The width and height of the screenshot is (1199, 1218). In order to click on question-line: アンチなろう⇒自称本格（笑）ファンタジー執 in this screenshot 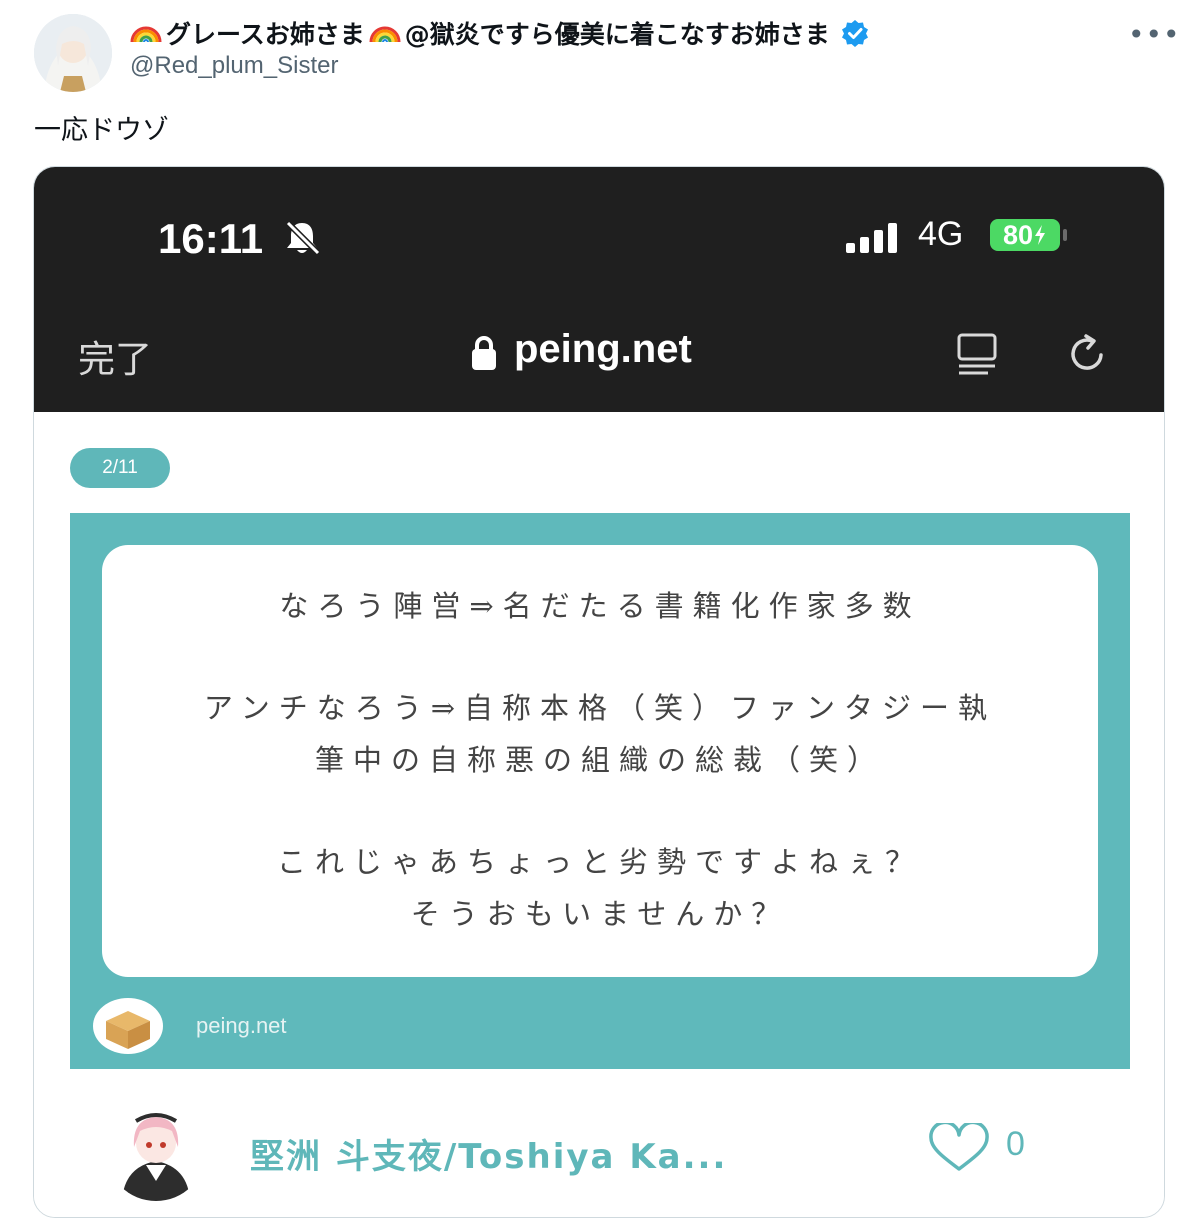, I will do `click(600, 708)`.